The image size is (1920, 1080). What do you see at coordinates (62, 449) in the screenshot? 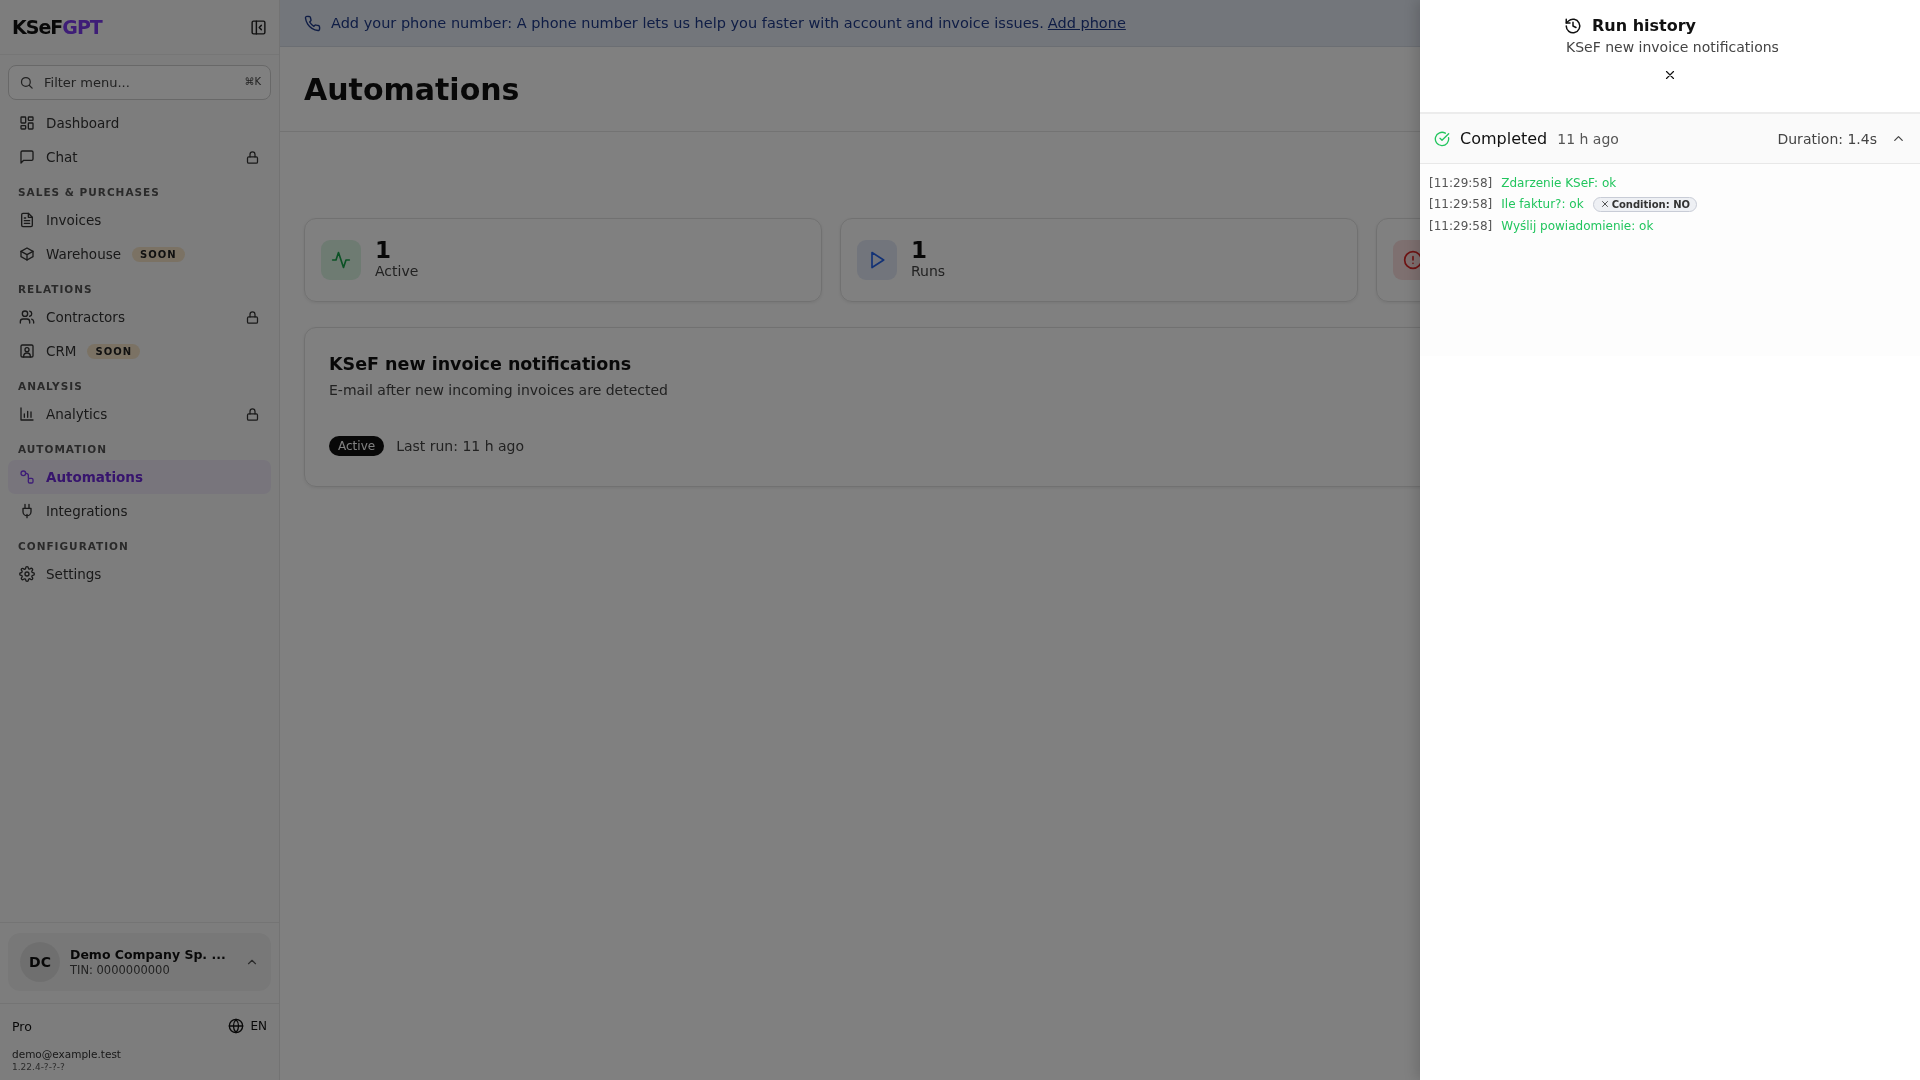
I see `section-label: AUTOMATION` at bounding box center [62, 449].